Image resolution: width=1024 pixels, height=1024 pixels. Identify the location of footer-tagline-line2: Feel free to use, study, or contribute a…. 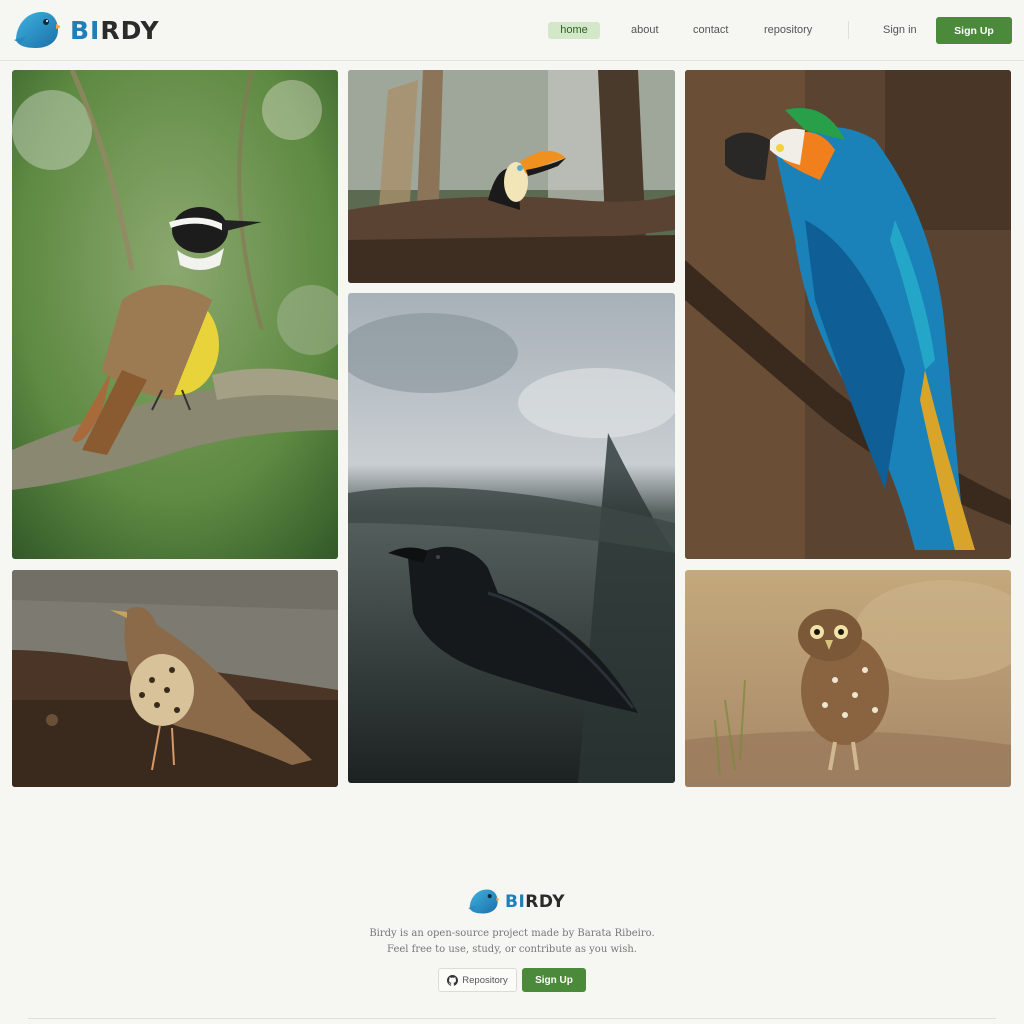
(512, 949).